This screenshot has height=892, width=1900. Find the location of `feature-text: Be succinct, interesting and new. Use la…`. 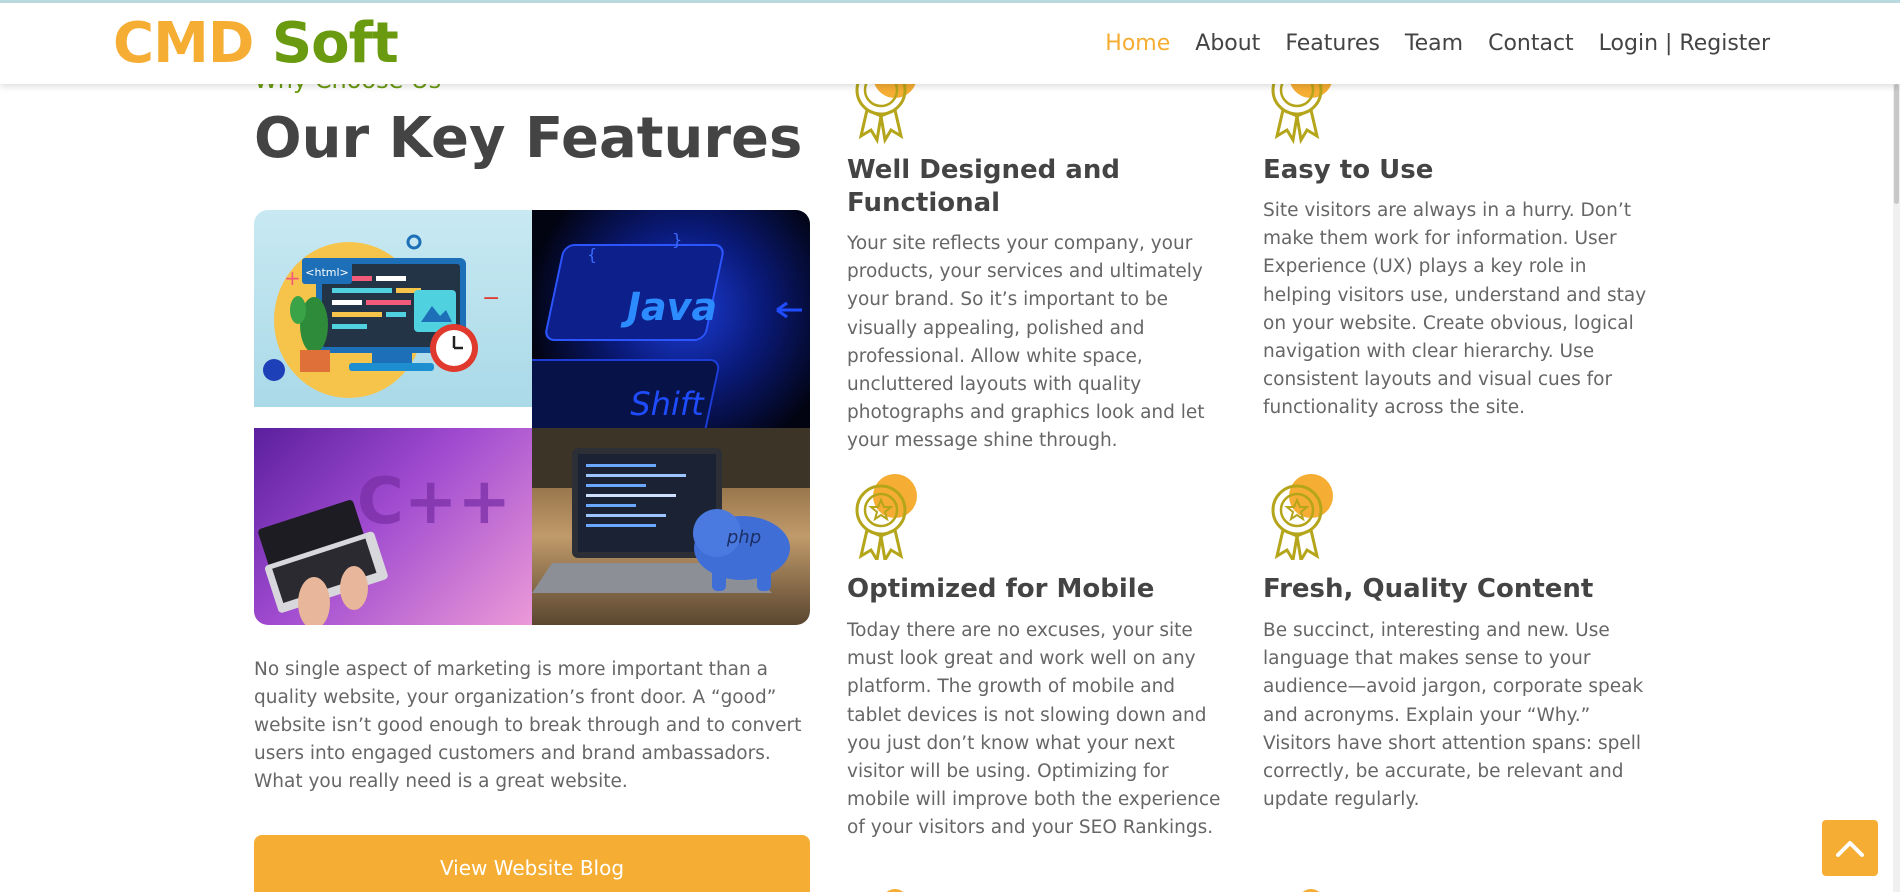

feature-text: Be succinct, interesting and new. Use la… is located at coordinates (1453, 715).